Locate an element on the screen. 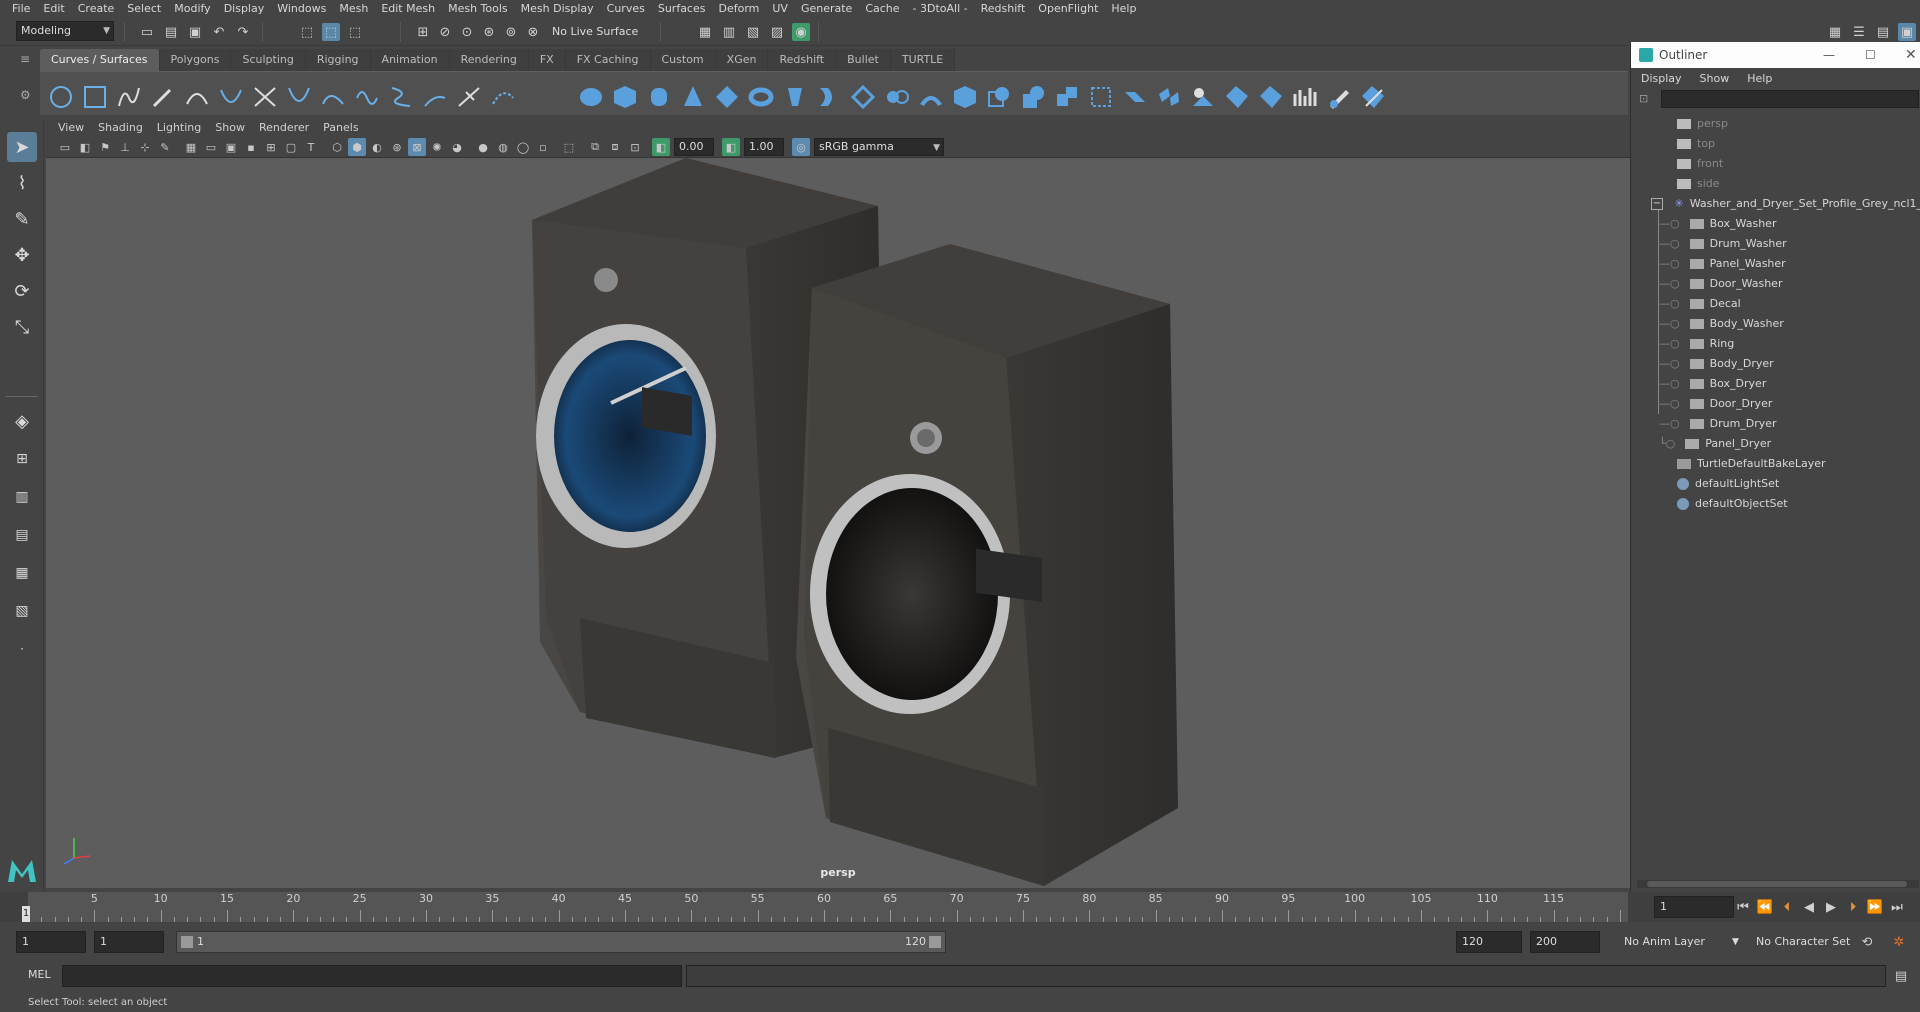 The image size is (1920, 1012). untrim-icon is located at coordinates (1101, 97).